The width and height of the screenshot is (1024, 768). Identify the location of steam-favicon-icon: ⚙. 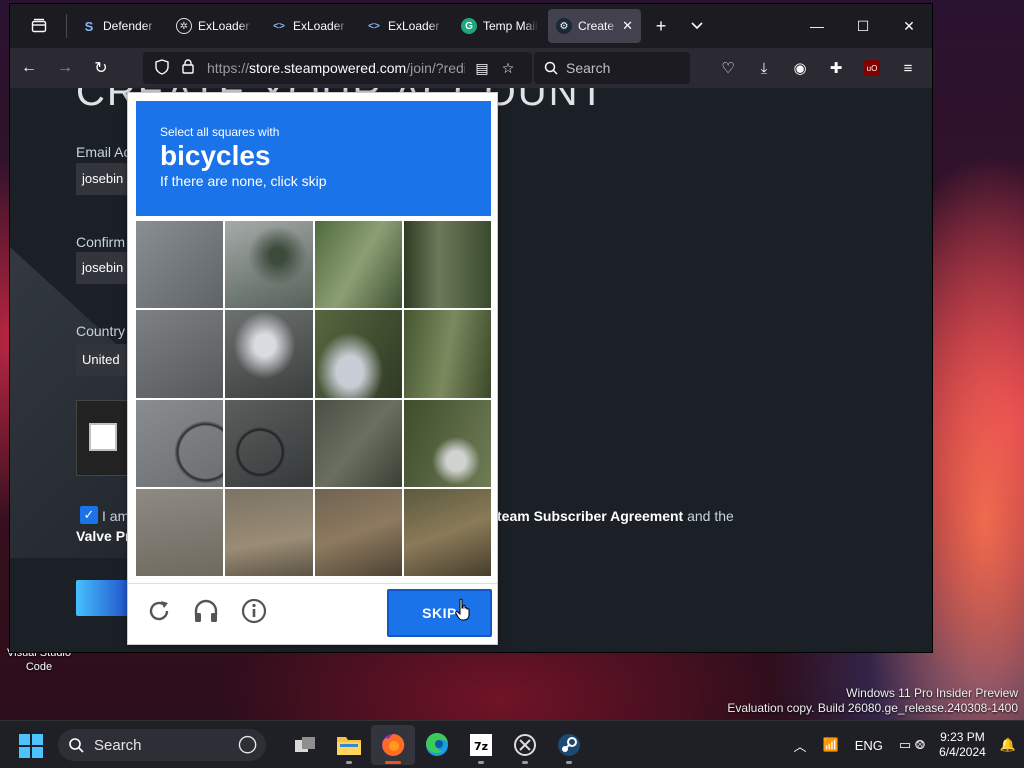
(564, 26).